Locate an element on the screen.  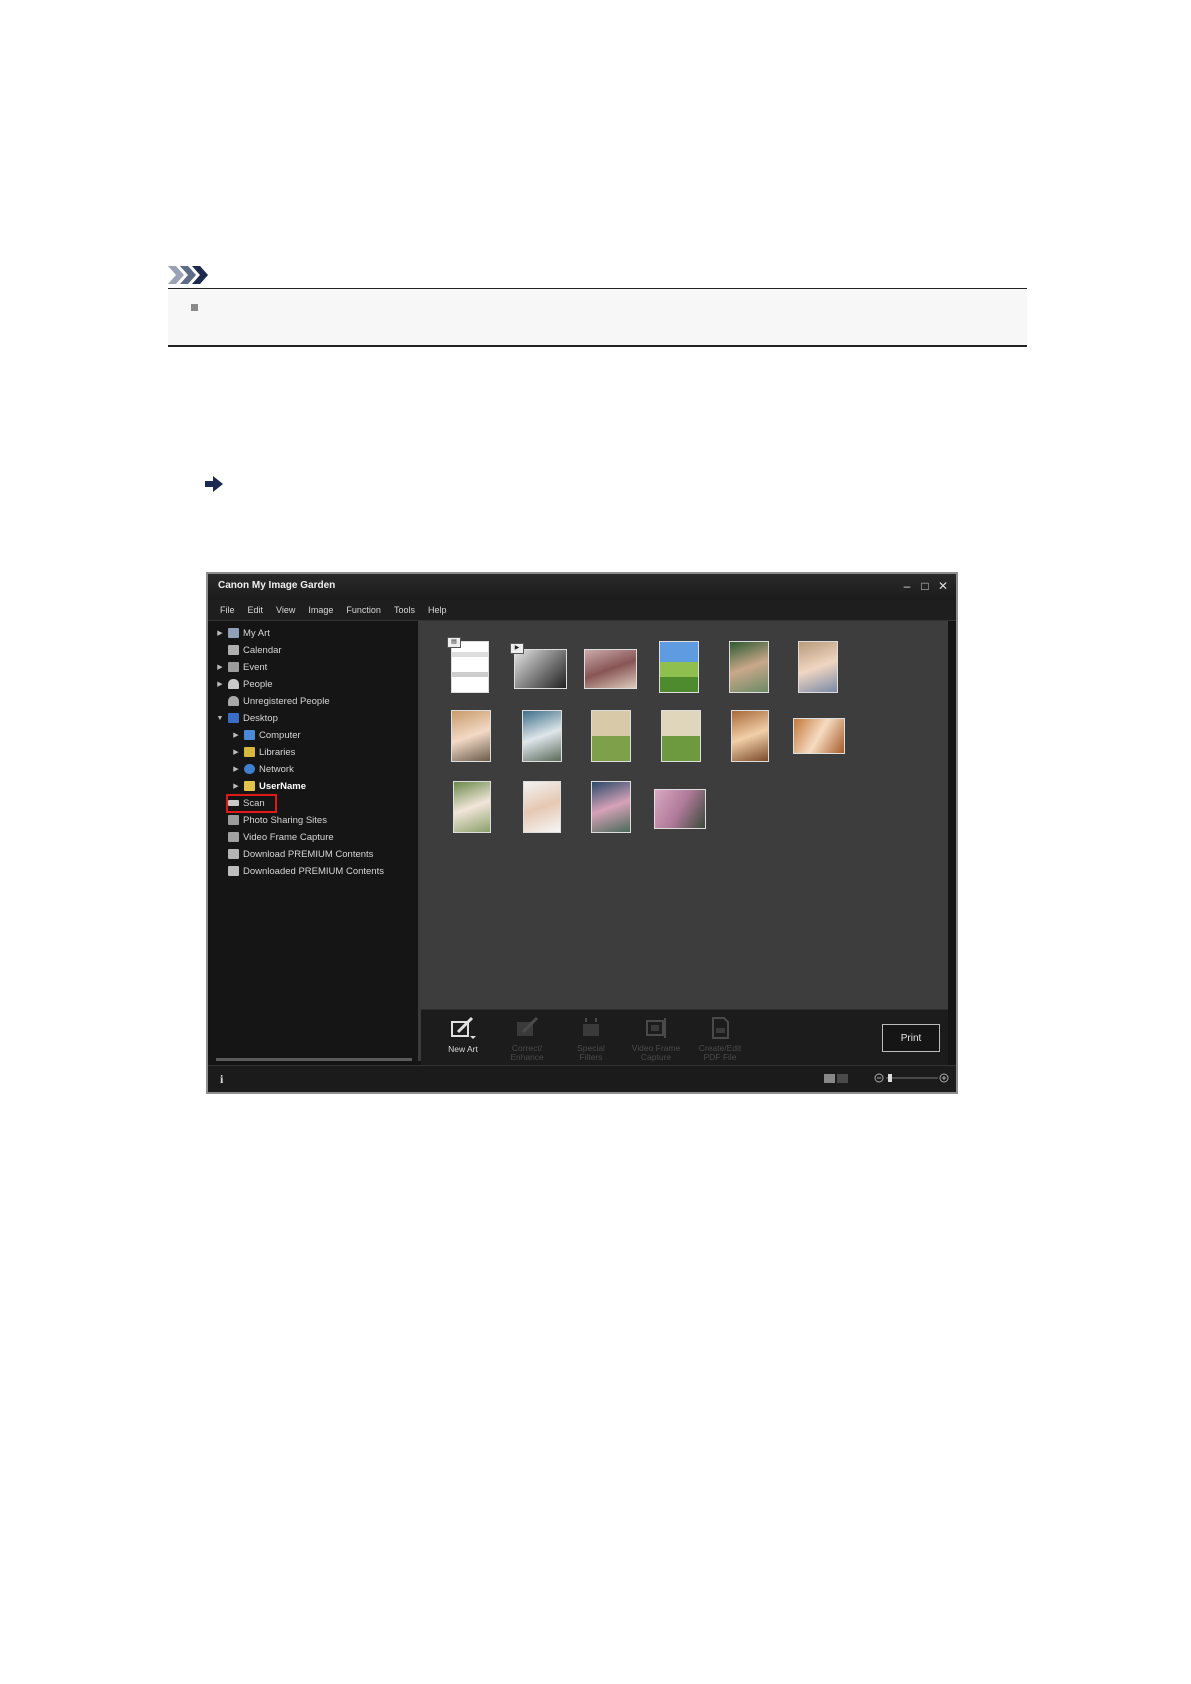
tree-label: Event is located at coordinates (255, 667).